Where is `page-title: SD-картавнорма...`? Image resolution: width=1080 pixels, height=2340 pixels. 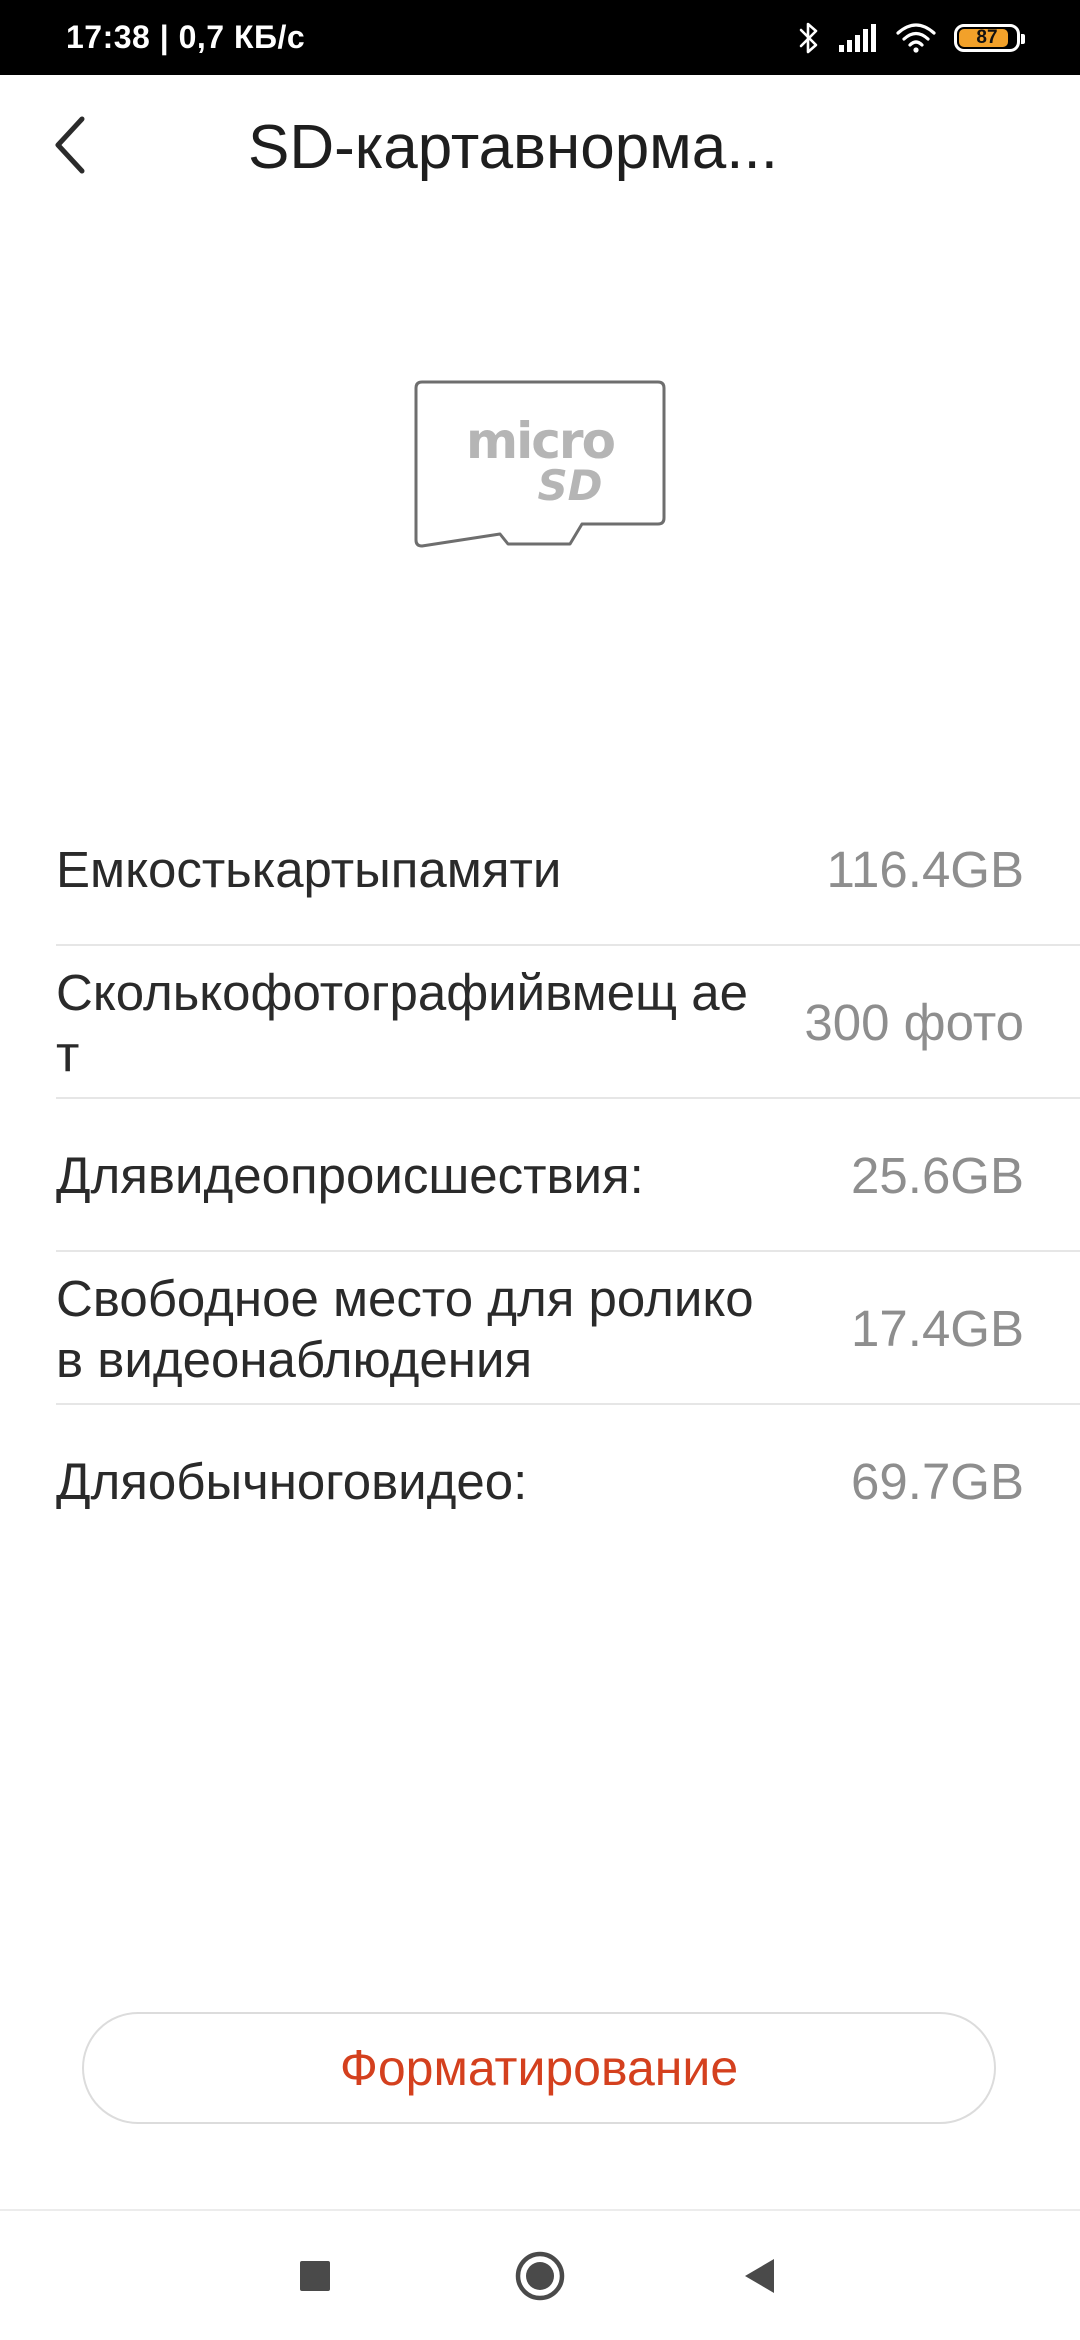 page-title: SD-картавнорма... is located at coordinates (513, 147).